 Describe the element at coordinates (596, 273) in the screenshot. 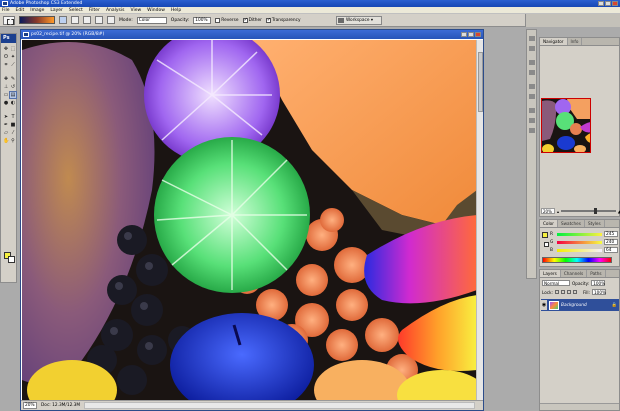

I see `tab-paths: Paths` at that location.